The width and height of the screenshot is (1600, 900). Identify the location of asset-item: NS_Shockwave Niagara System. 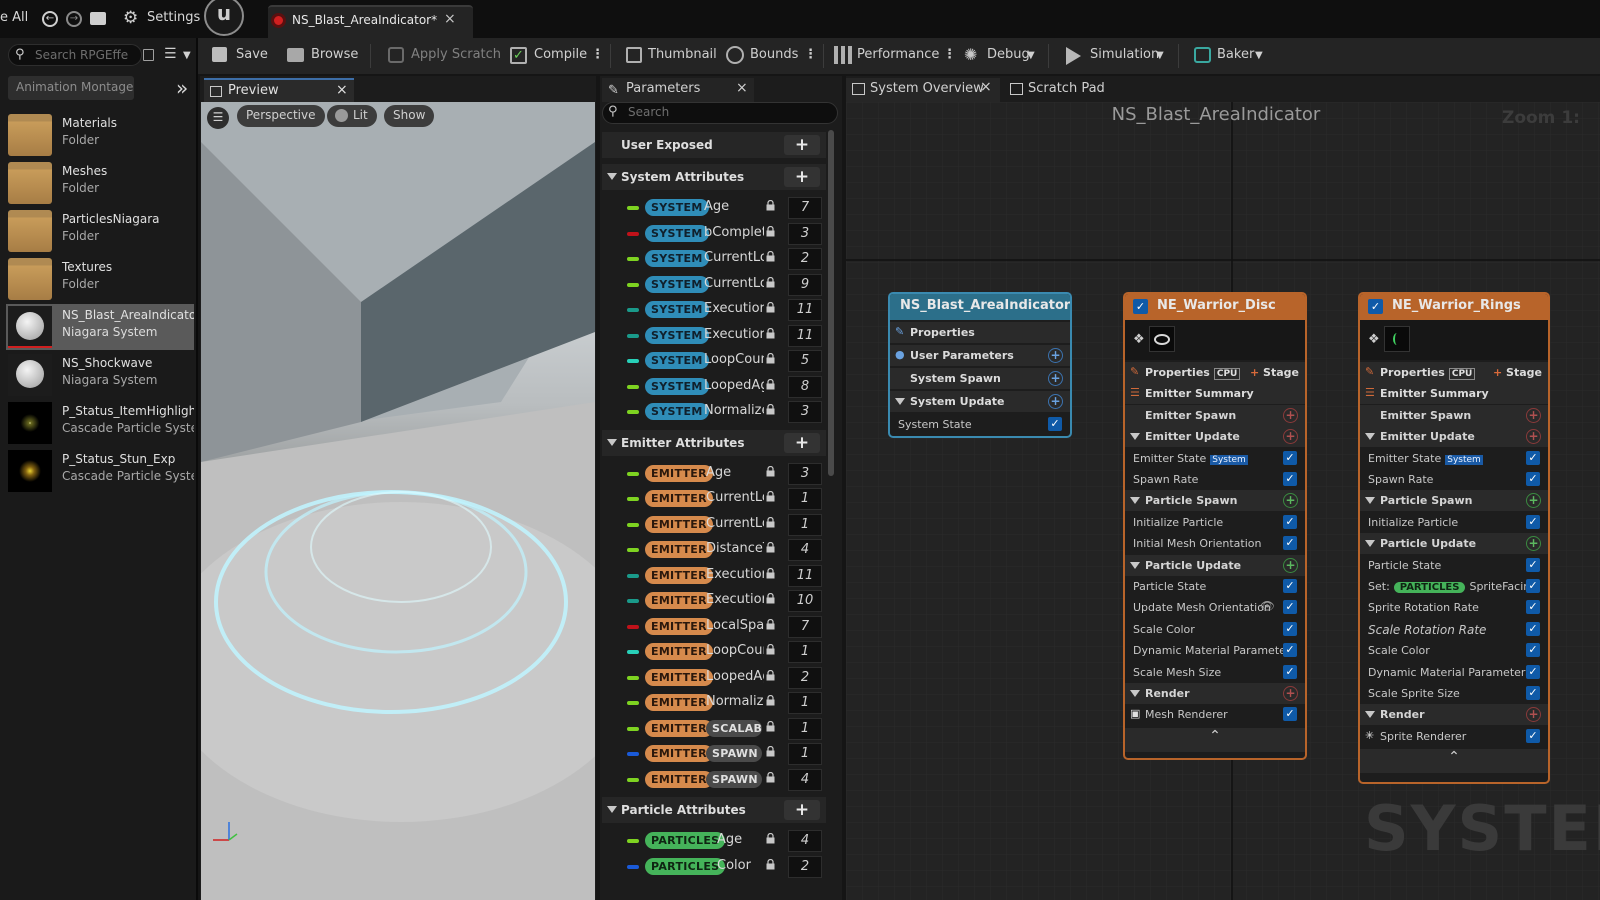
(100, 375).